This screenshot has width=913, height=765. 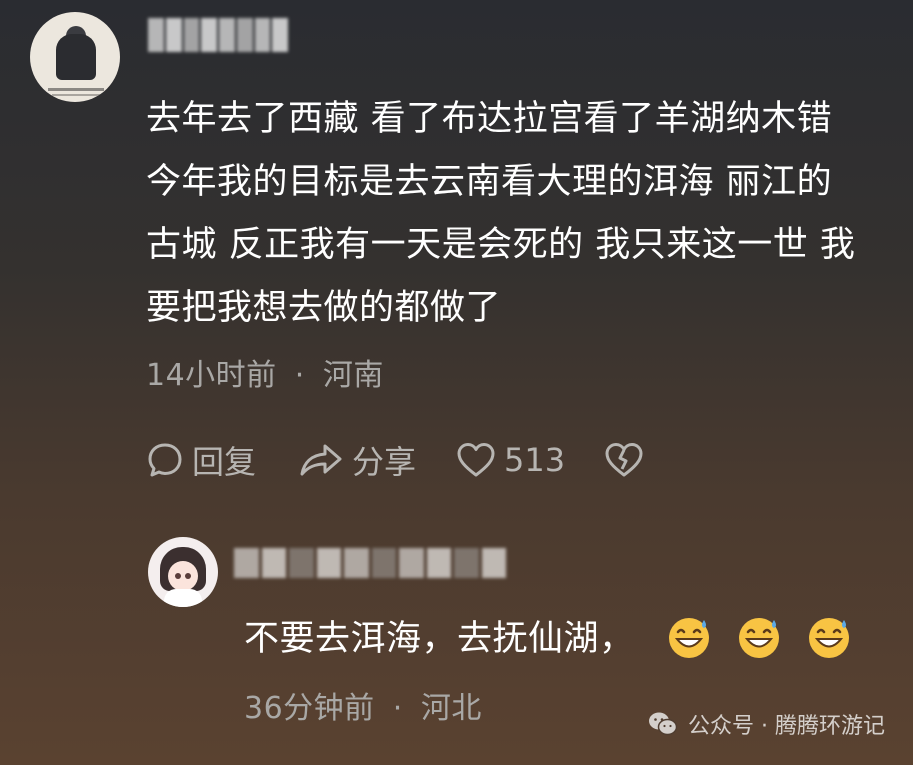 I want to click on share-button: 分享, so click(x=377, y=460).